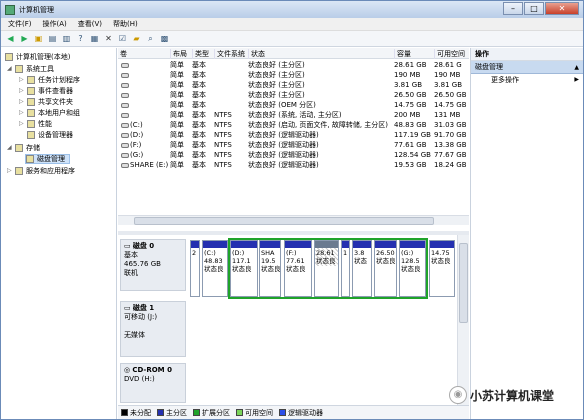  Describe the element at coordinates (513, 8) in the screenshot. I see `minimize-button: –` at that location.